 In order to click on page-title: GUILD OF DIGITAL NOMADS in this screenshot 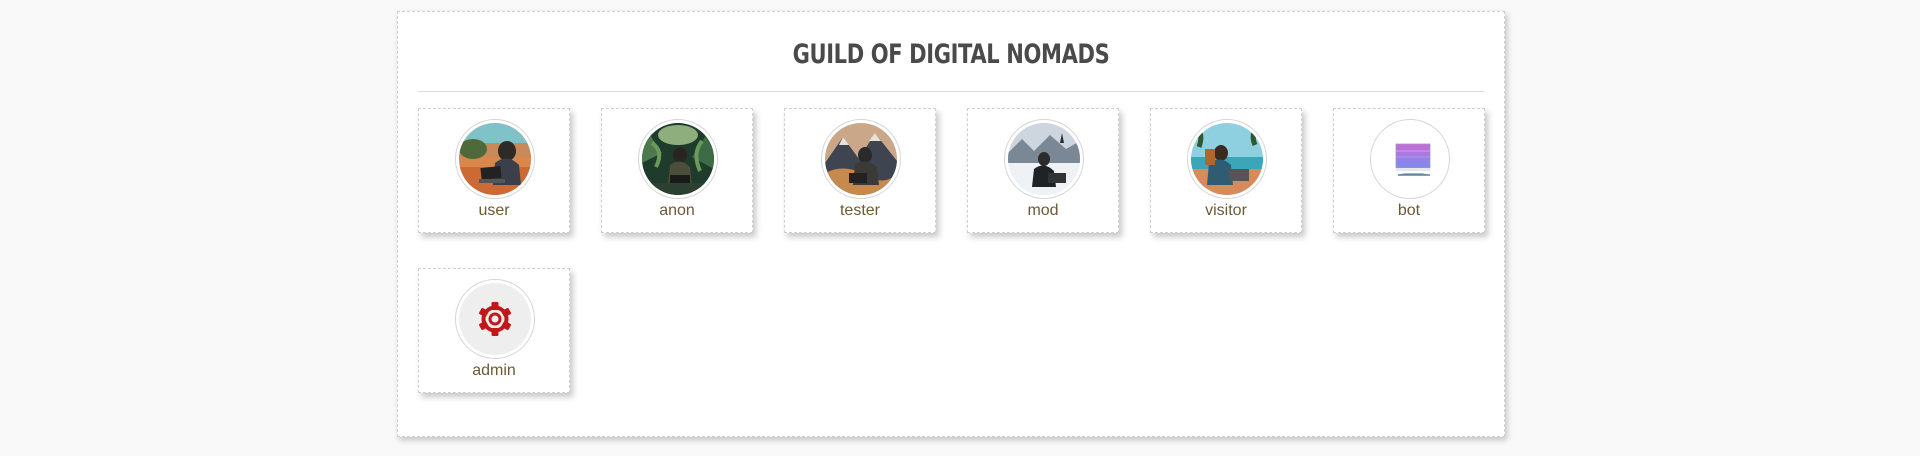, I will do `click(951, 54)`.